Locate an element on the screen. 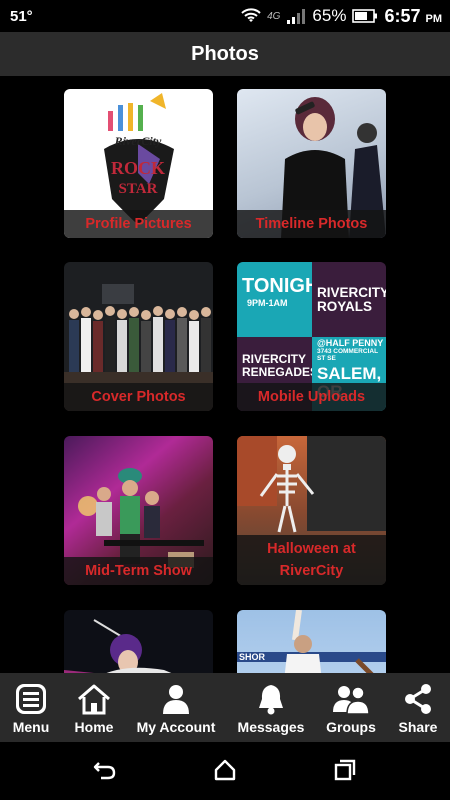 Image resolution: width=450 pixels, height=800 pixels. home-outline-icon is located at coordinates (225, 770).